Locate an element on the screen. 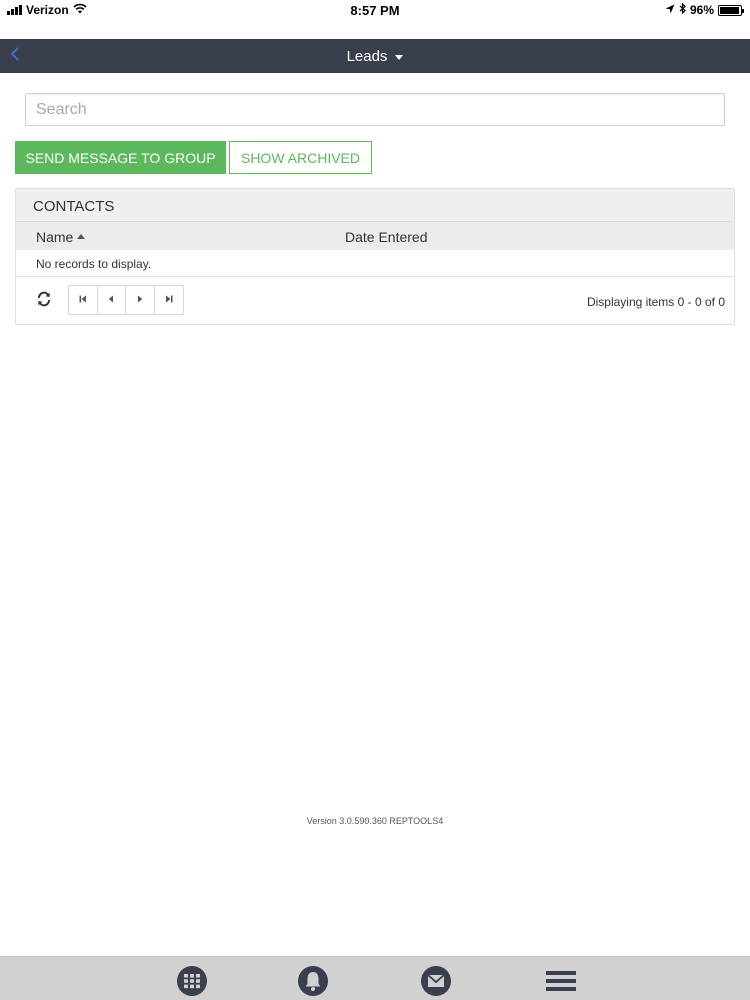 The width and height of the screenshot is (750, 1000). show-archived-label: SHOW ARCHIVED is located at coordinates (300, 157).